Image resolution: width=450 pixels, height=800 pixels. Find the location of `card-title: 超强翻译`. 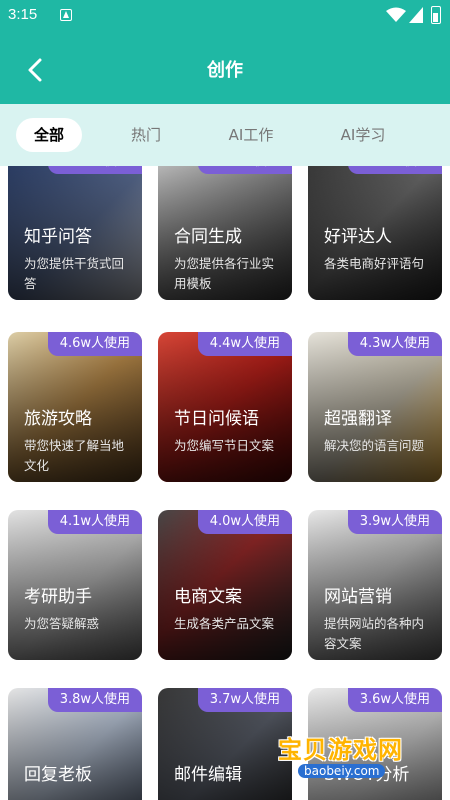

card-title: 超强翻译 is located at coordinates (358, 419).